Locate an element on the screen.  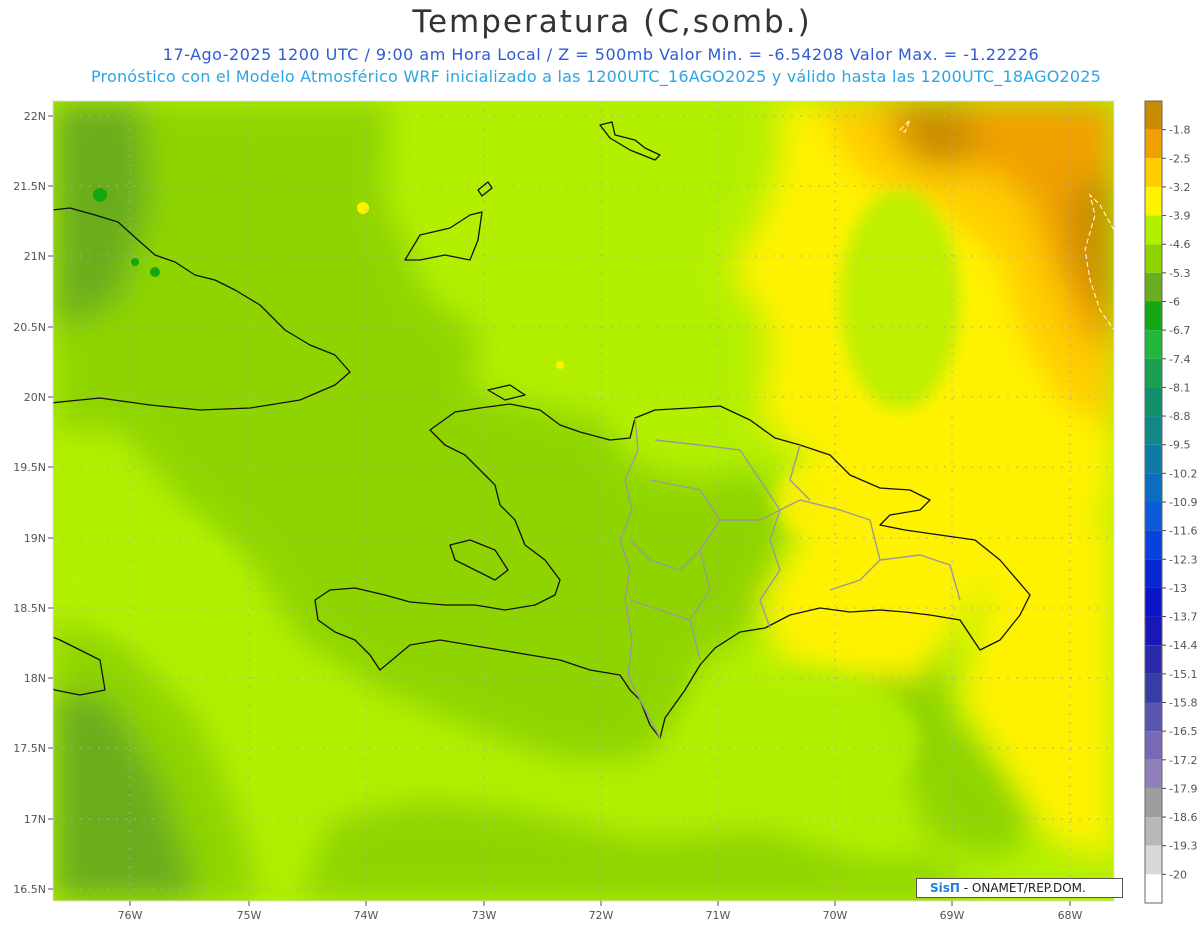
lon-label: 72W is located at coordinates (601, 915).